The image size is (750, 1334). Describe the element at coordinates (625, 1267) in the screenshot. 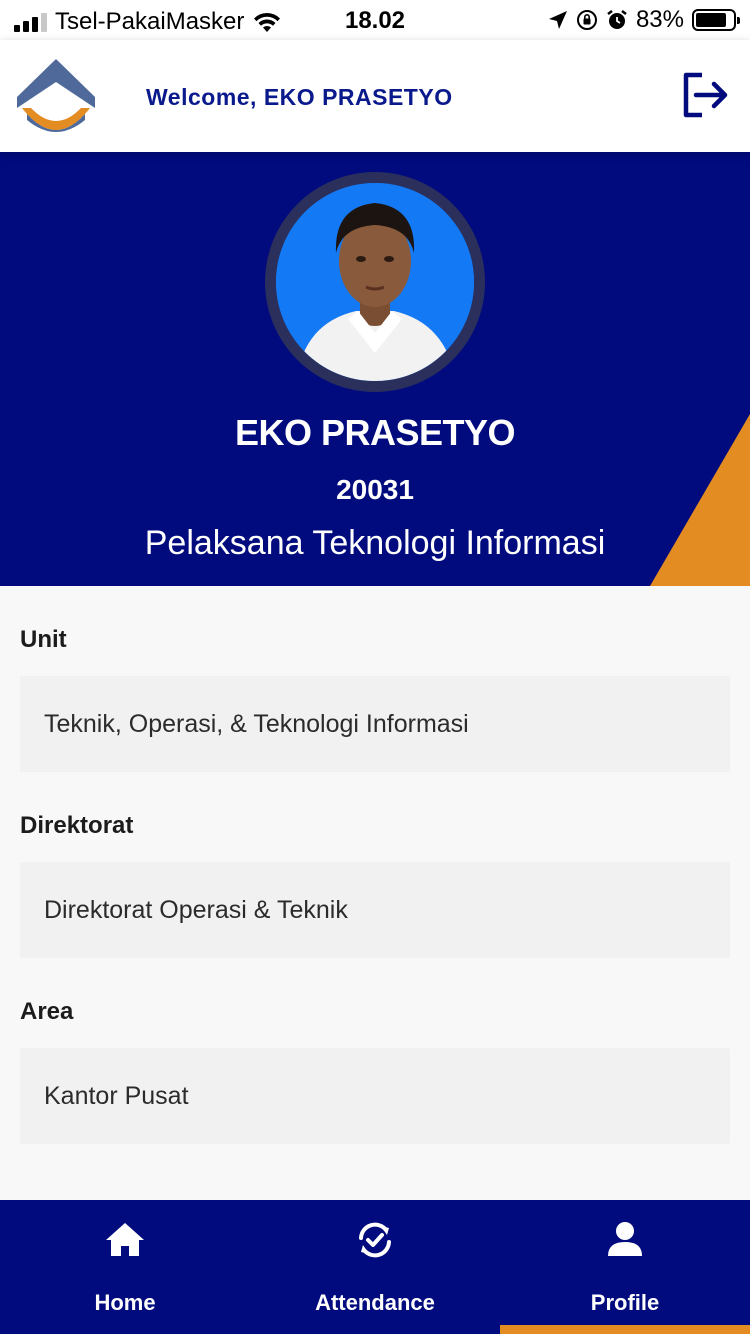

I see `nav-profile: Profile` at that location.